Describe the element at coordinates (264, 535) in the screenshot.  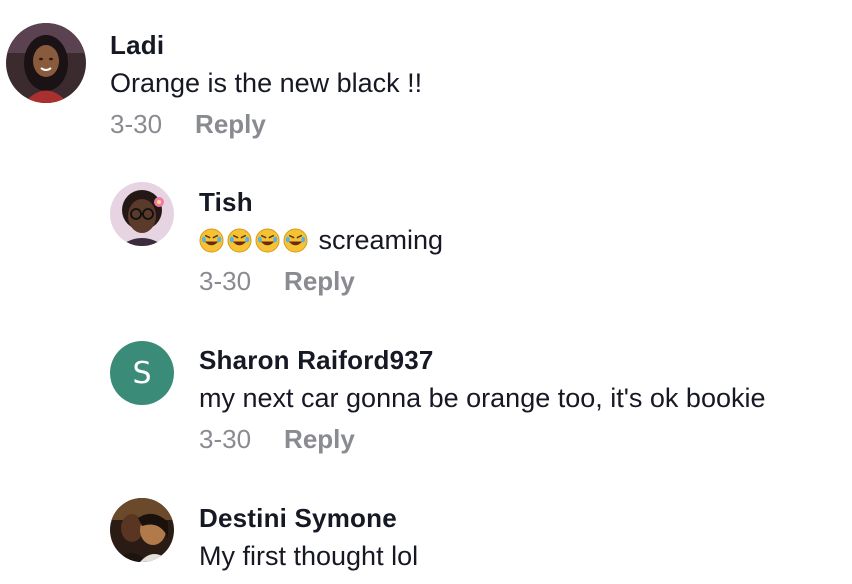
I see `comment-reply: Destini Symone My first thought lol` at that location.